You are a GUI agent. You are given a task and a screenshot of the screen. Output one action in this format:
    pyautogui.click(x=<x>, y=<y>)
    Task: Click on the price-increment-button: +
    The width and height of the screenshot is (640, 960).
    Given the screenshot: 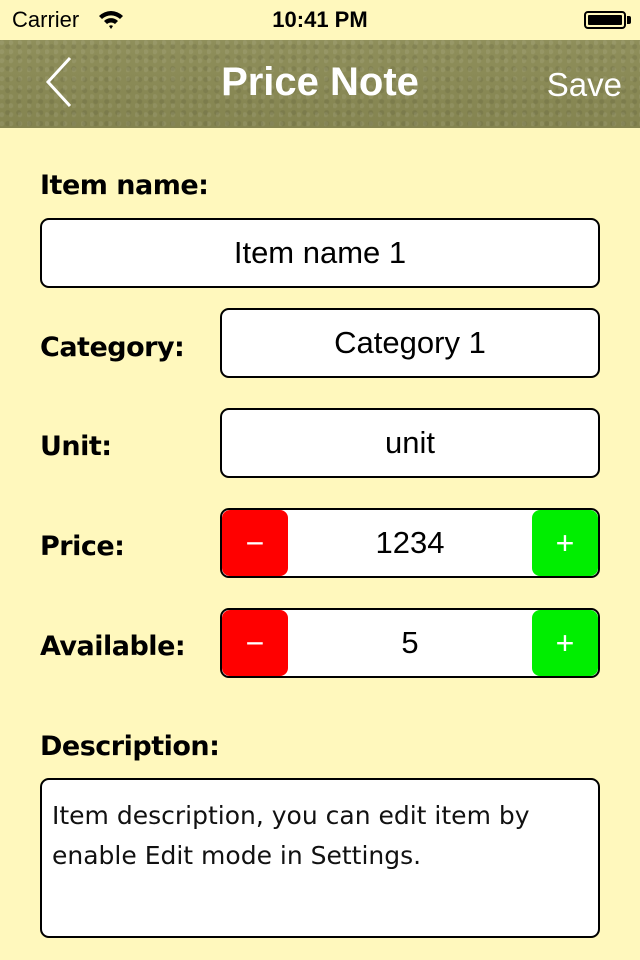 What is the action you would take?
    pyautogui.click(x=565, y=543)
    